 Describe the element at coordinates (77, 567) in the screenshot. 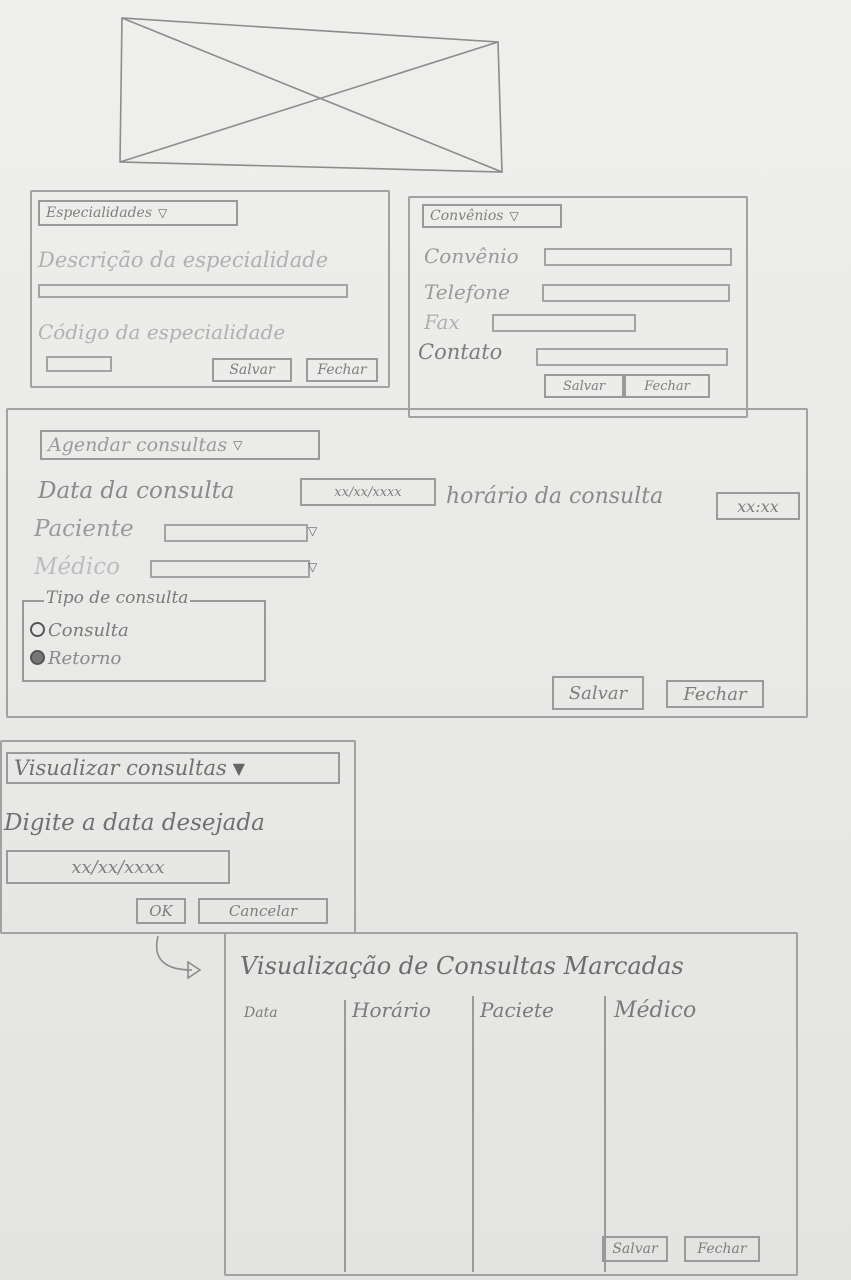

I see `medico-label: Médico` at that location.